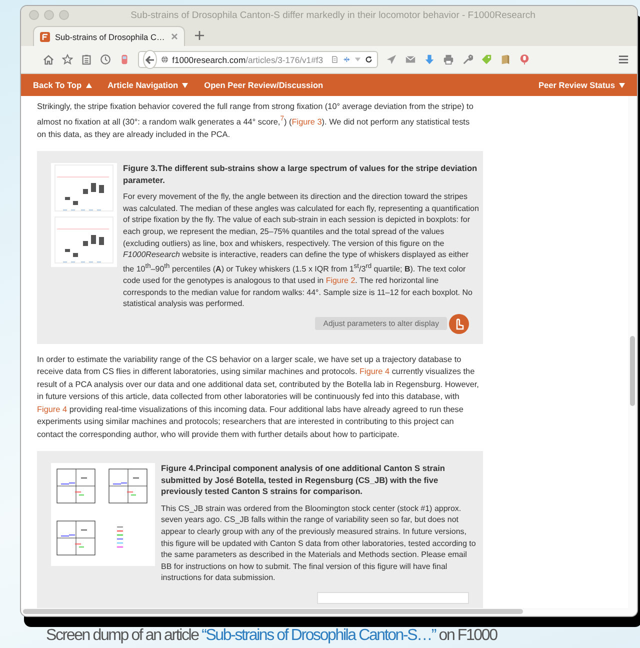  What do you see at coordinates (105, 59) in the screenshot?
I see `clock-icon` at bounding box center [105, 59].